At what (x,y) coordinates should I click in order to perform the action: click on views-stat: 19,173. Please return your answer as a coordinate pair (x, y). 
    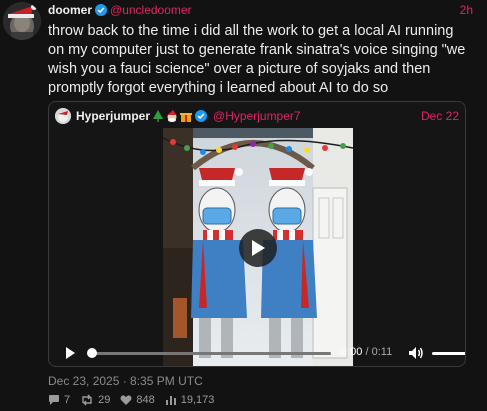
    Looking at the image, I should click on (190, 400).